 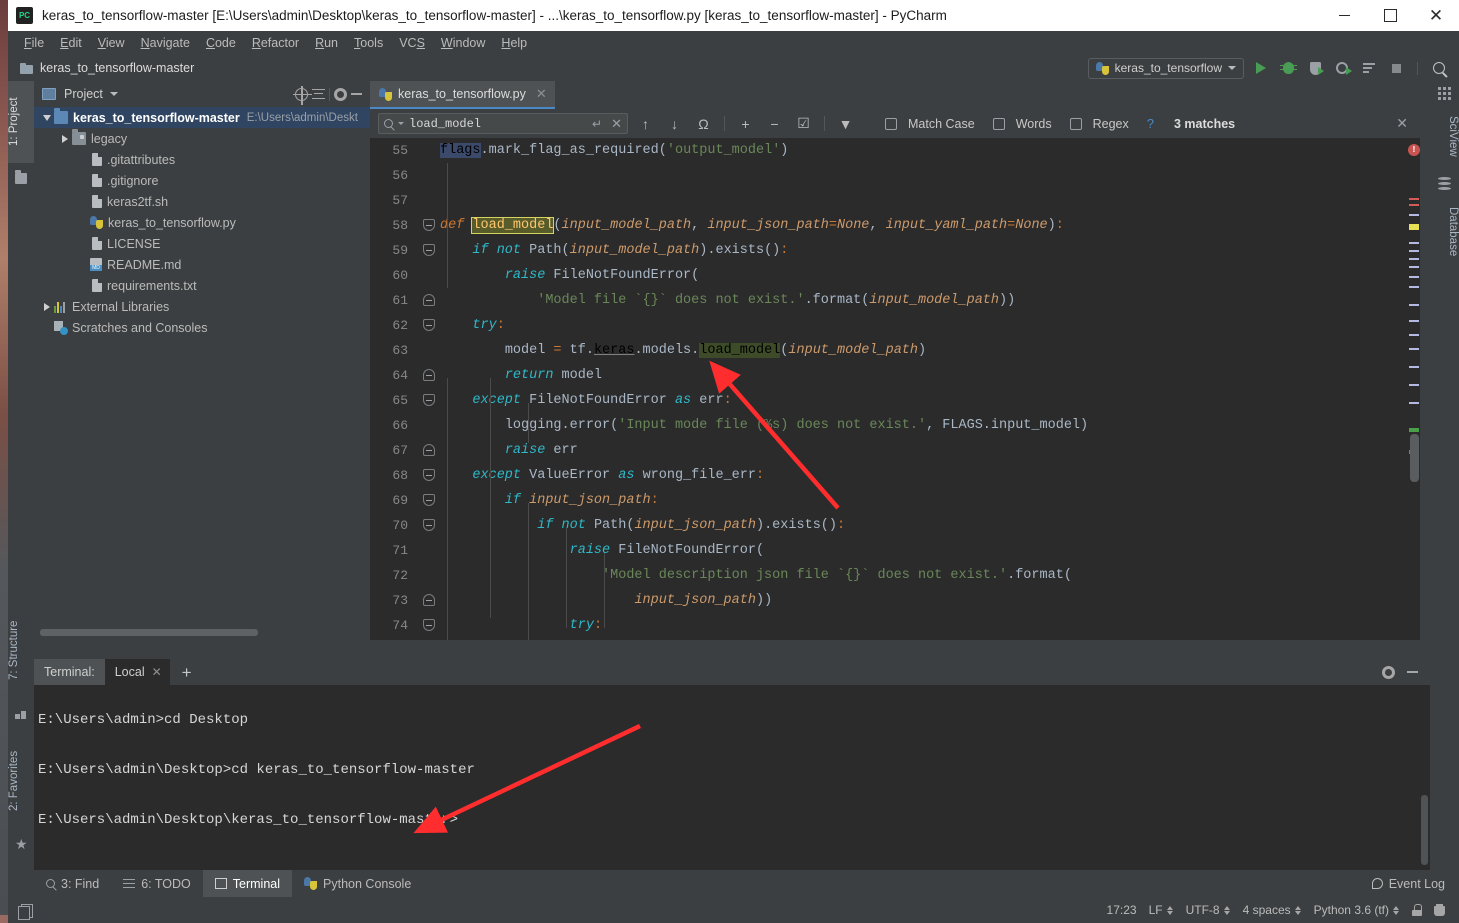 What do you see at coordinates (71, 43) in the screenshot?
I see `menu-edit: Edit` at bounding box center [71, 43].